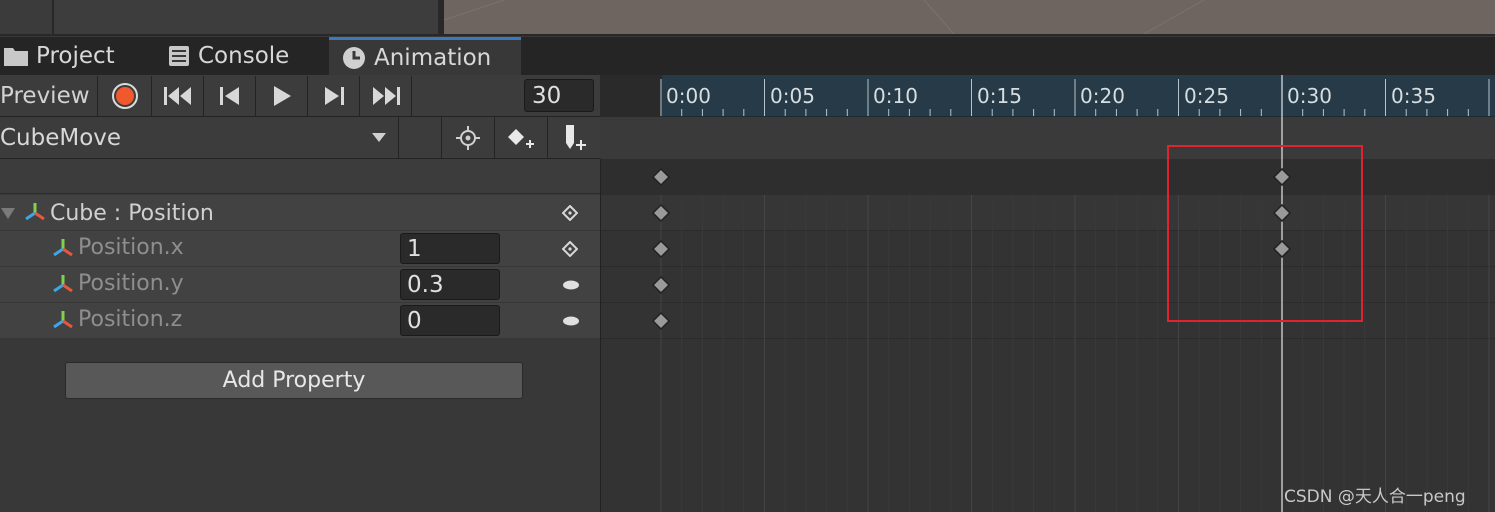 This screenshot has height=512, width=1495. What do you see at coordinates (130, 319) in the screenshot?
I see `property-label-z: Position.z` at bounding box center [130, 319].